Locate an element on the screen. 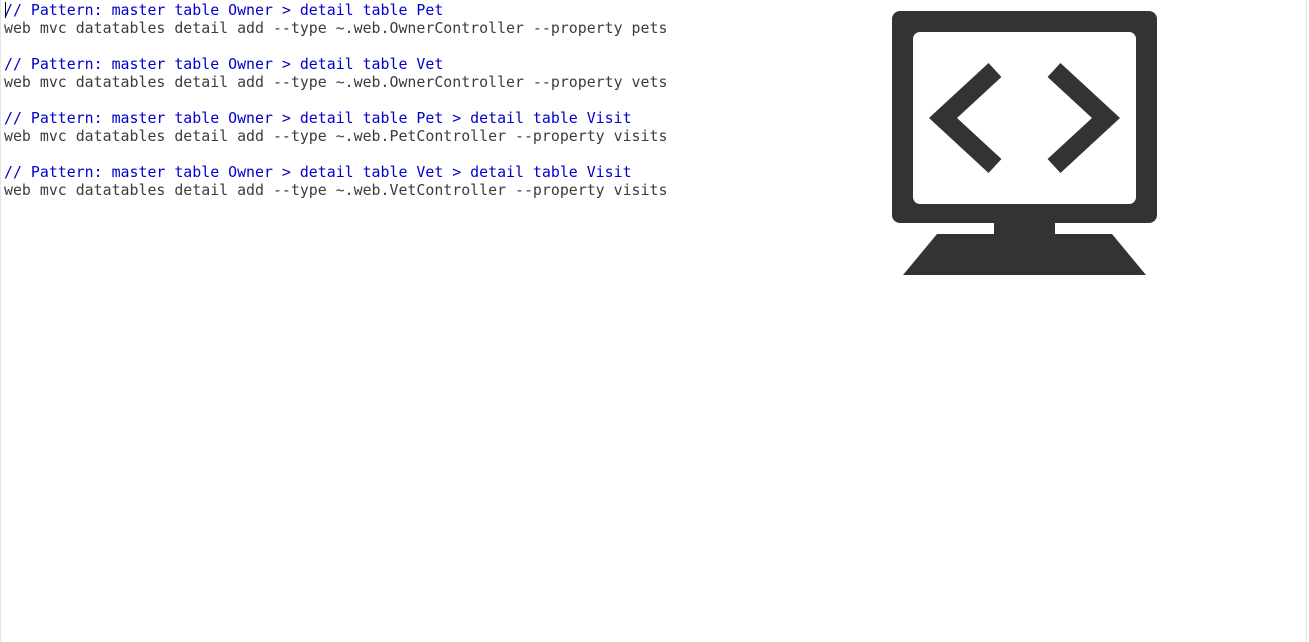 The width and height of the screenshot is (1309, 642). monitor-stand is located at coordinates (1024, 254).